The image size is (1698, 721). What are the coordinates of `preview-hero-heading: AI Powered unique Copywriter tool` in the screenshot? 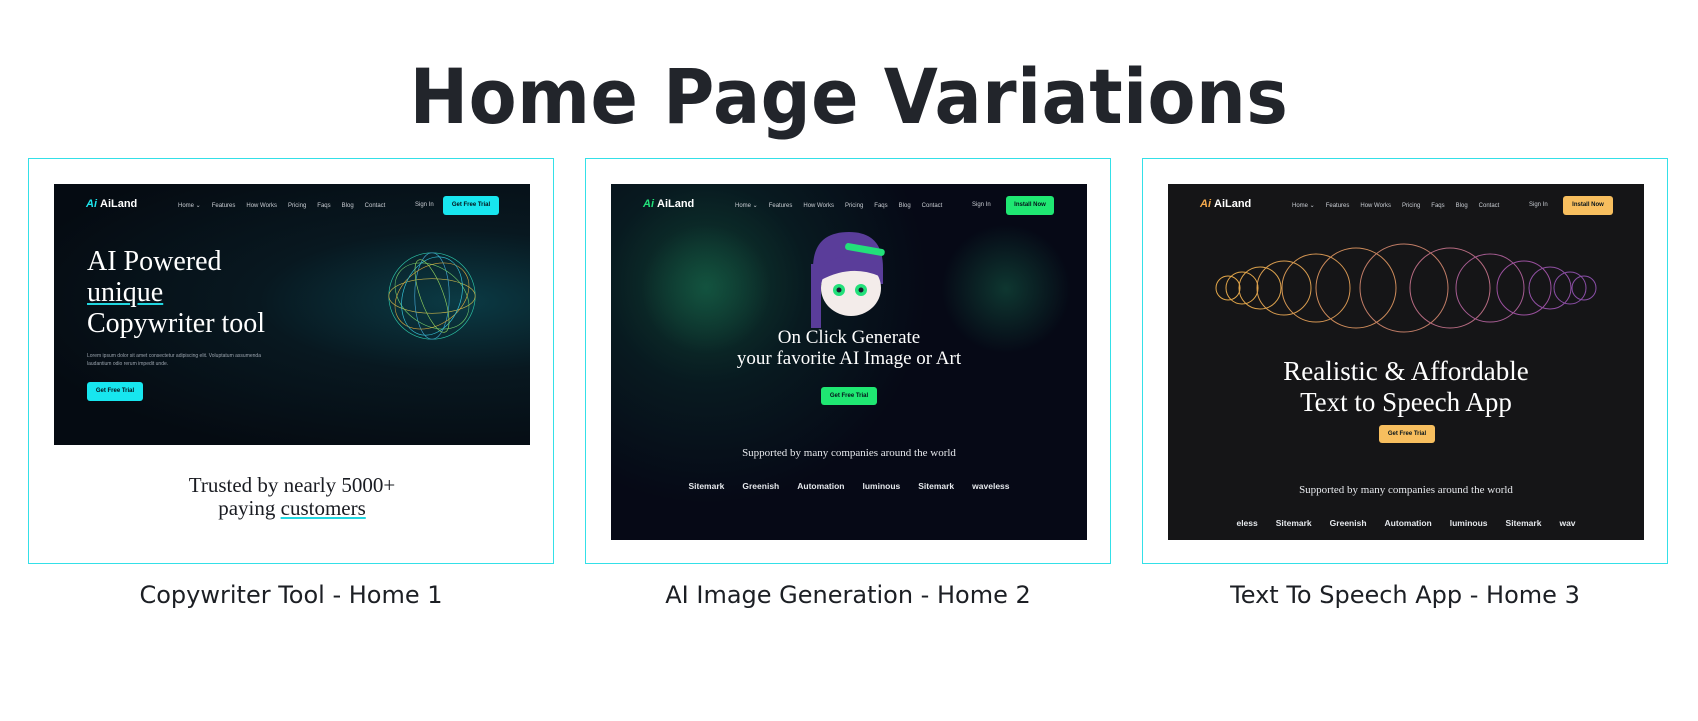 It's located at (176, 292).